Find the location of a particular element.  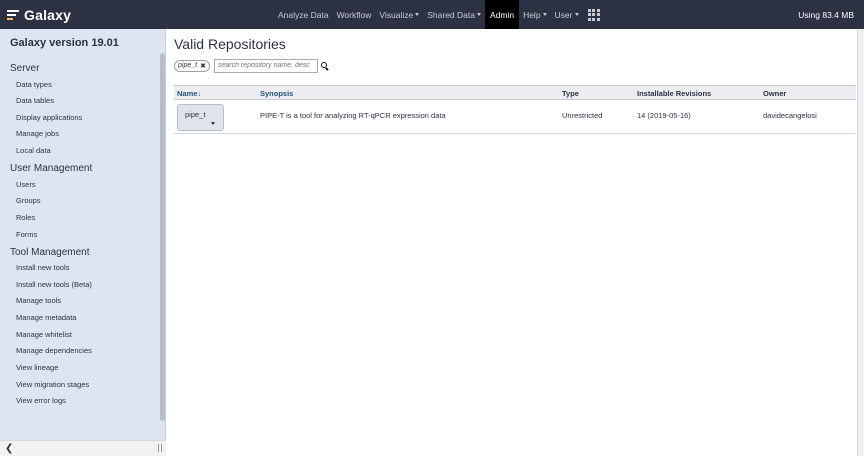

column-header-owner: Owner is located at coordinates (775, 93).